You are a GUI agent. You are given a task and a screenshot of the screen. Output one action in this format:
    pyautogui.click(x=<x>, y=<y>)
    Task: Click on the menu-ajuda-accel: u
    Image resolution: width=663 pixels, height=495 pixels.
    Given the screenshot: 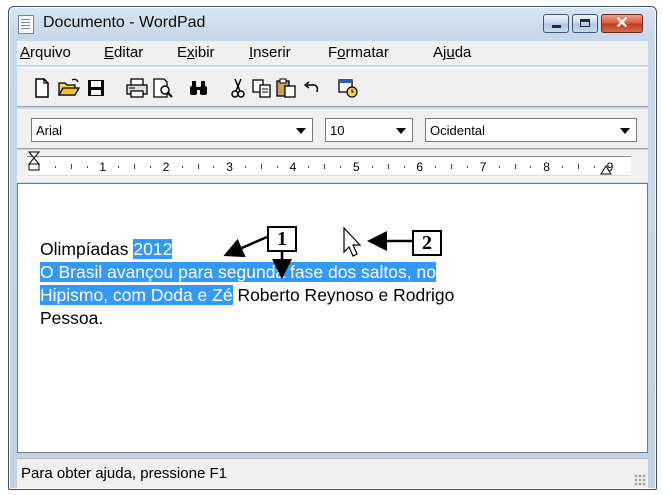 What is the action you would take?
    pyautogui.click(x=450, y=52)
    